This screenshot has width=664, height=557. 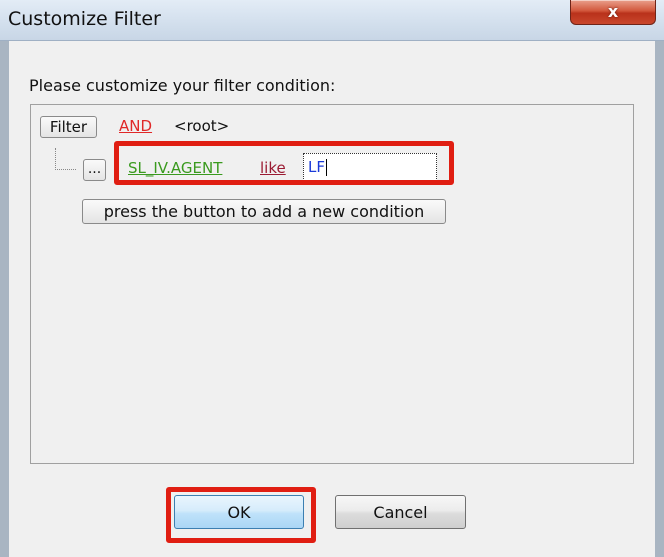 What do you see at coordinates (332, 20) in the screenshot?
I see `title-bar: Customize Filter x` at bounding box center [332, 20].